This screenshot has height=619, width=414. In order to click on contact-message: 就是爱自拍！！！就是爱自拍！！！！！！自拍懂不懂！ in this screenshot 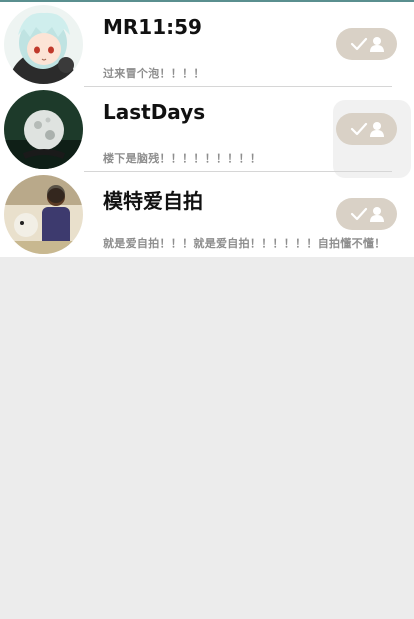, I will do `click(244, 243)`.